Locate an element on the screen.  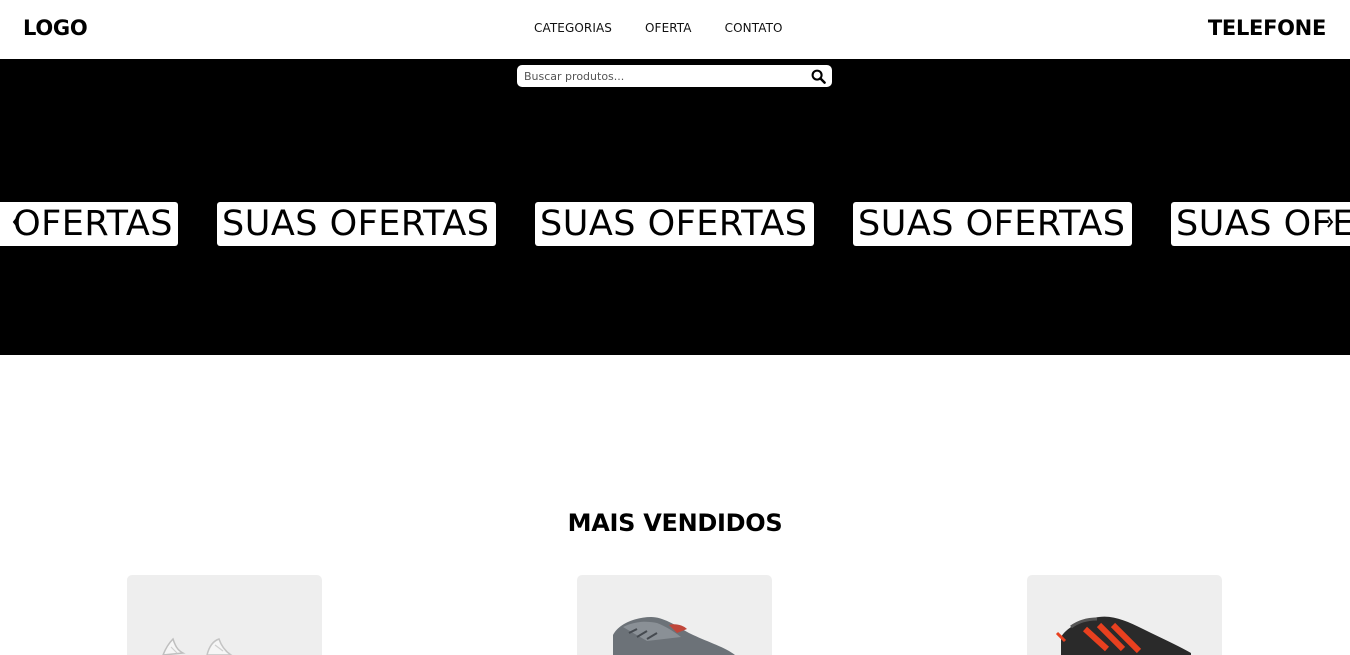
offer-tag-label: OFERTAS is located at coordinates (93, 224).